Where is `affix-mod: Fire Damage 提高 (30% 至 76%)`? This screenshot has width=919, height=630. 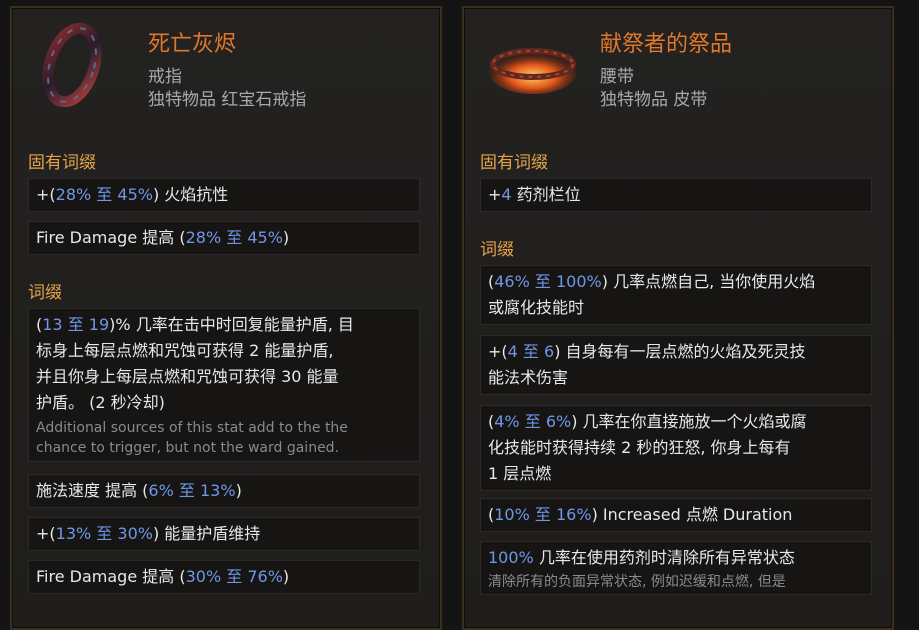
affix-mod: Fire Damage 提高 (30% 至 76%) is located at coordinates (224, 577).